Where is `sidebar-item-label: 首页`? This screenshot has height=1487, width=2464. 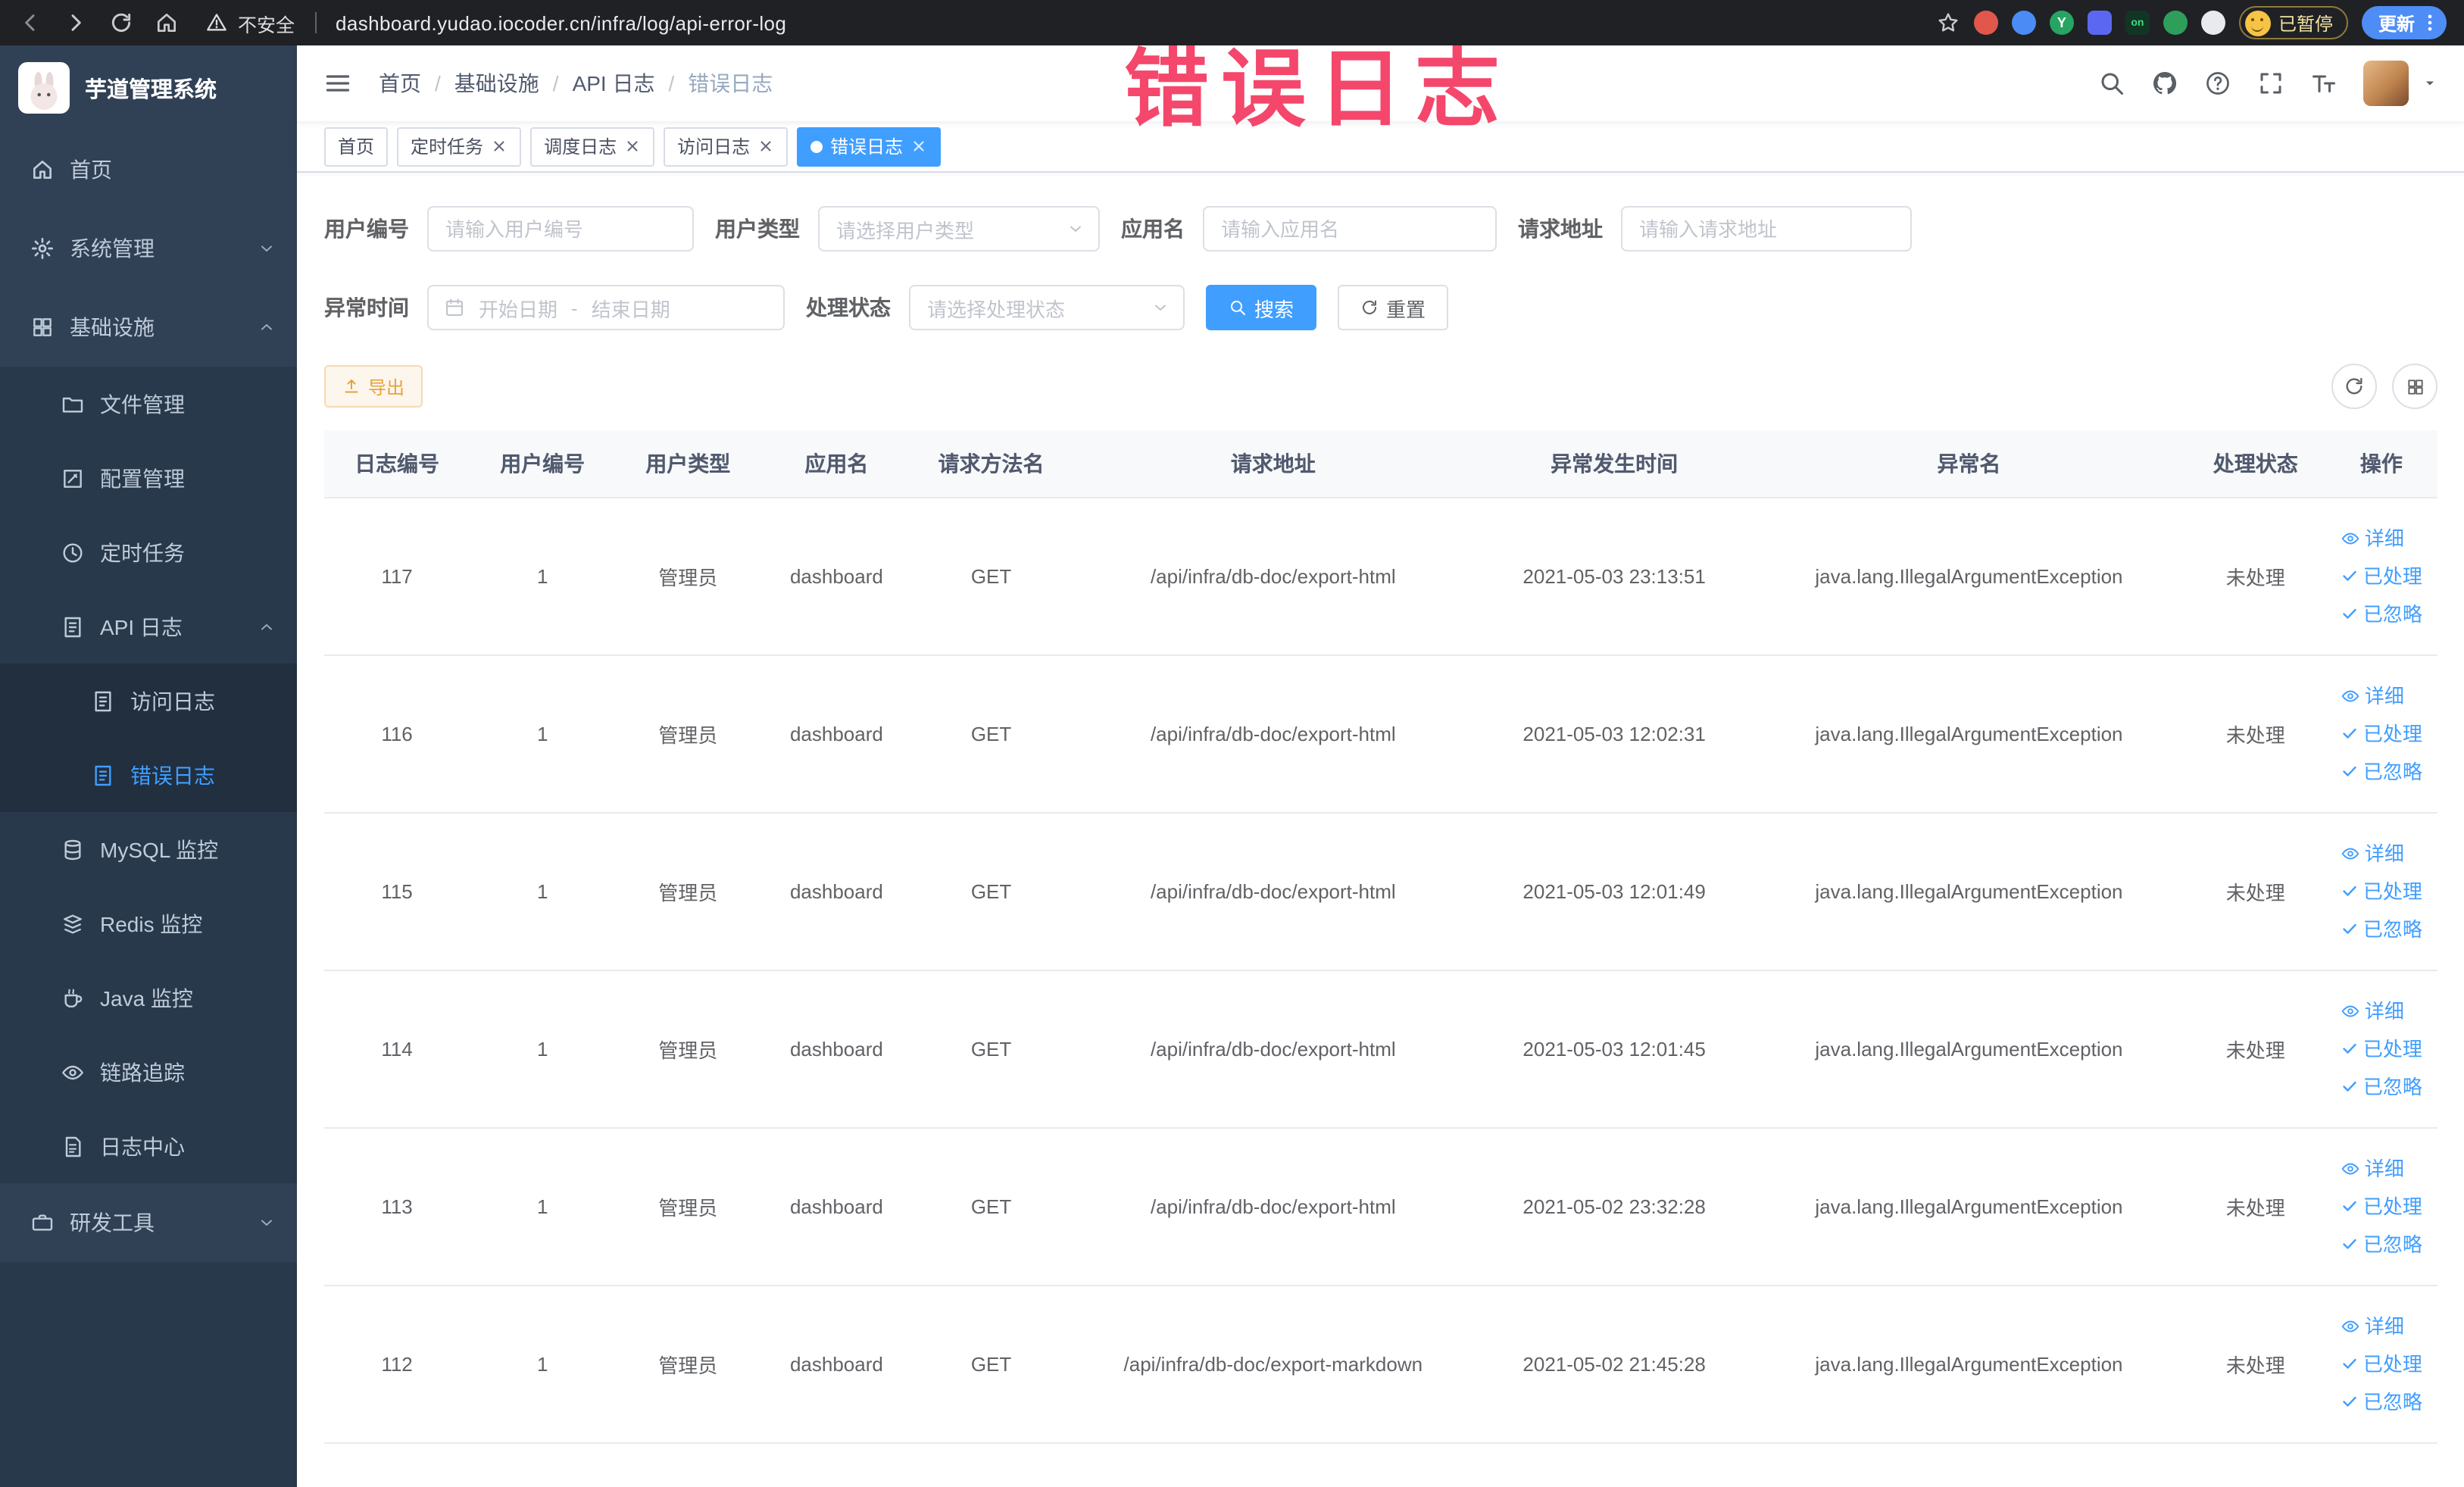 sidebar-item-label: 首页 is located at coordinates (91, 170).